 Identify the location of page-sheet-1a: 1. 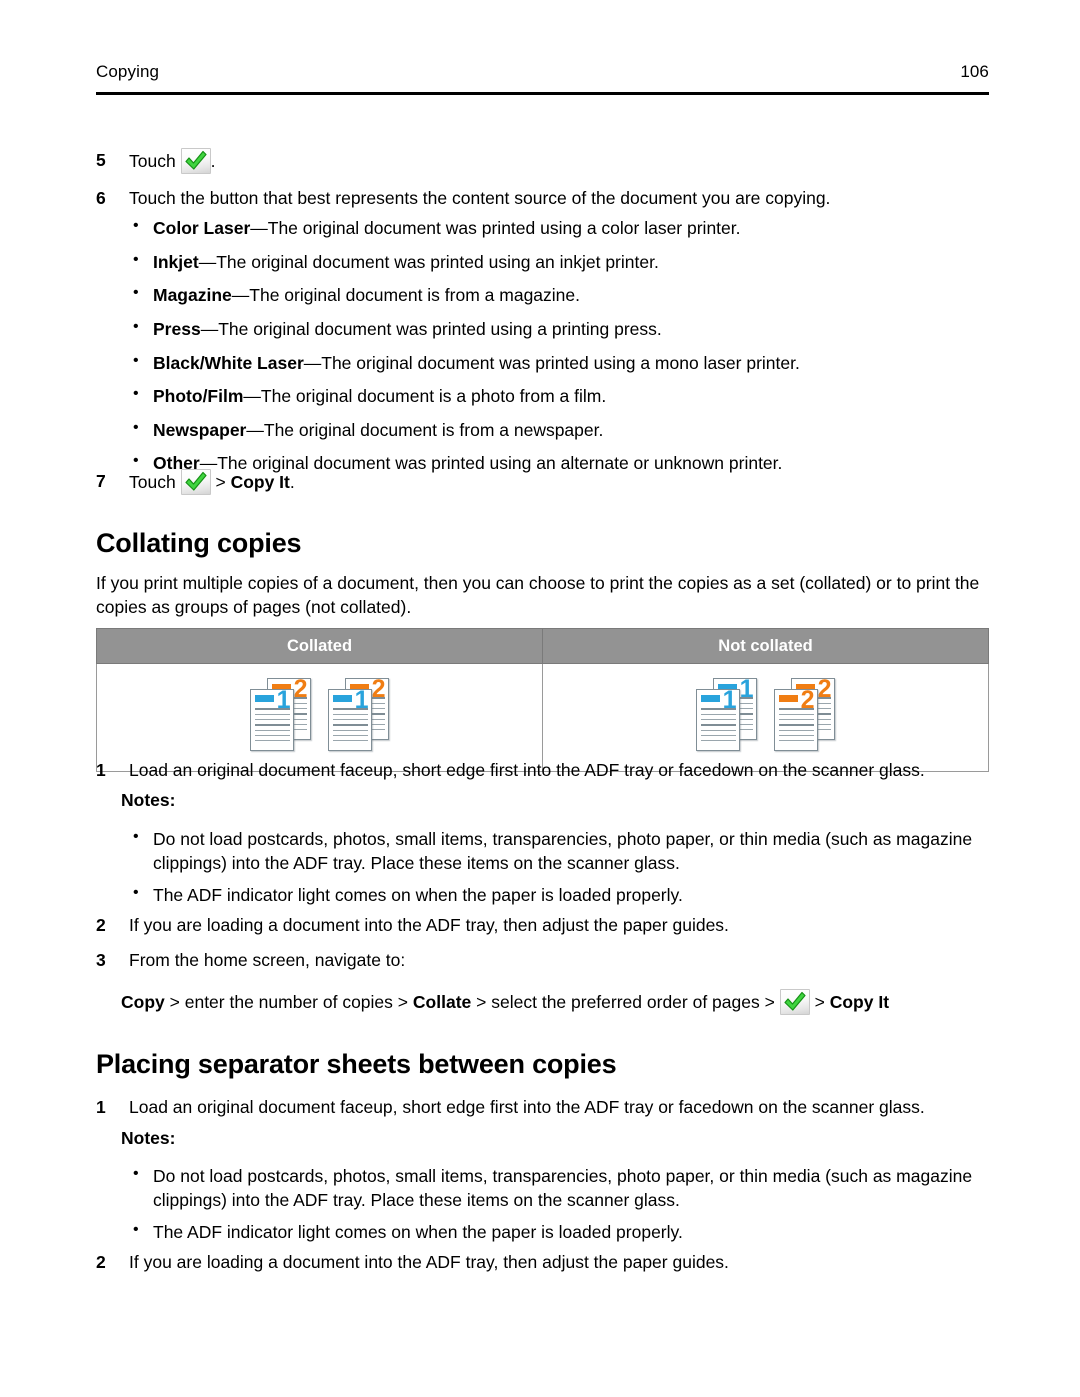
(717, 719).